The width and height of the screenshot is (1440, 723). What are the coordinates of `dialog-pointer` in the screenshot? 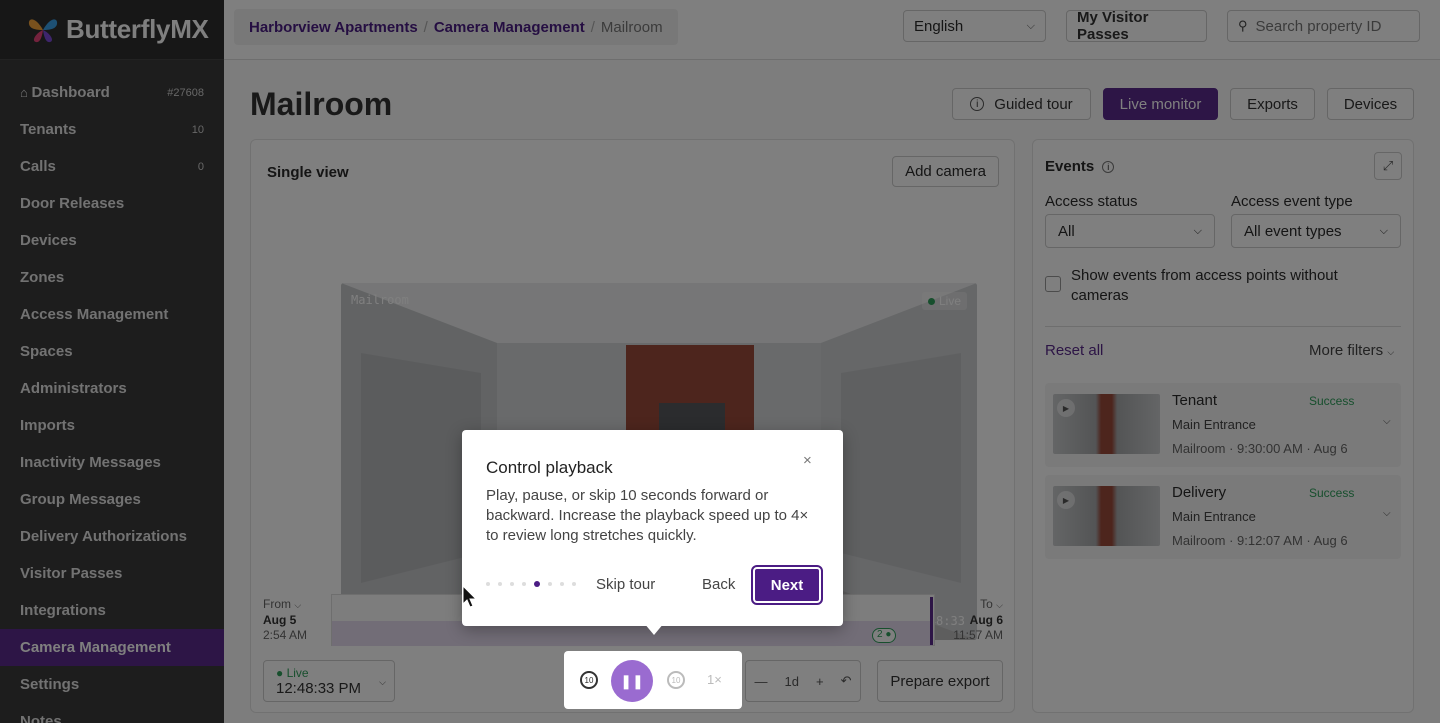 It's located at (654, 629).